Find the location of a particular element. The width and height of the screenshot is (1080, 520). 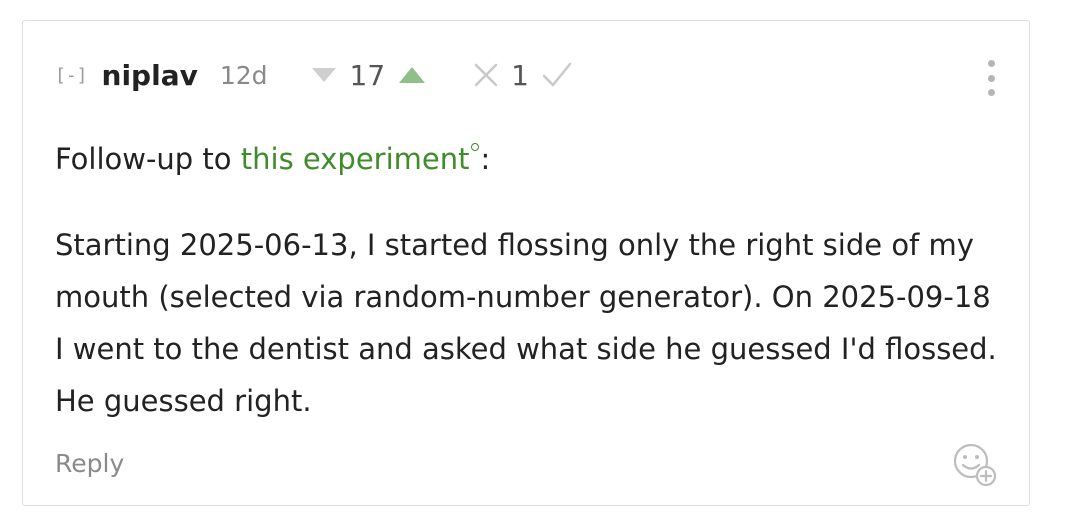

triangle-up-icon is located at coordinates (412, 75).